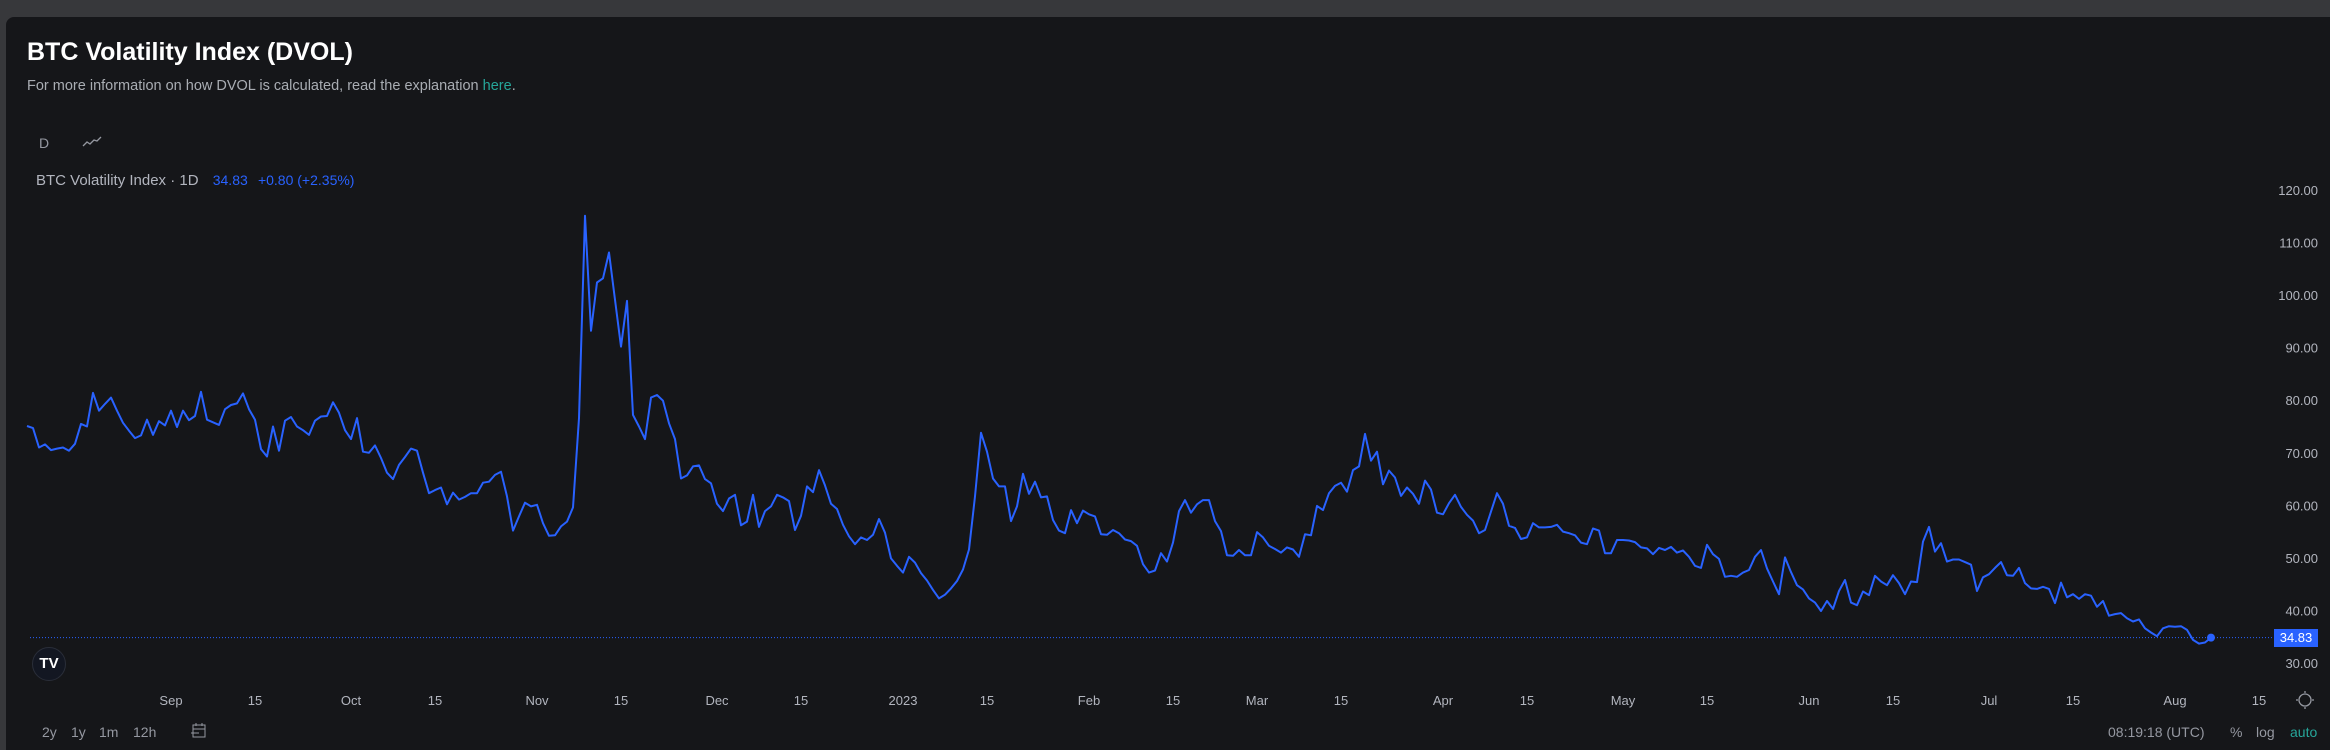  What do you see at coordinates (2301, 663) in the screenshot?
I see `y-tick-label: 30.00` at bounding box center [2301, 663].